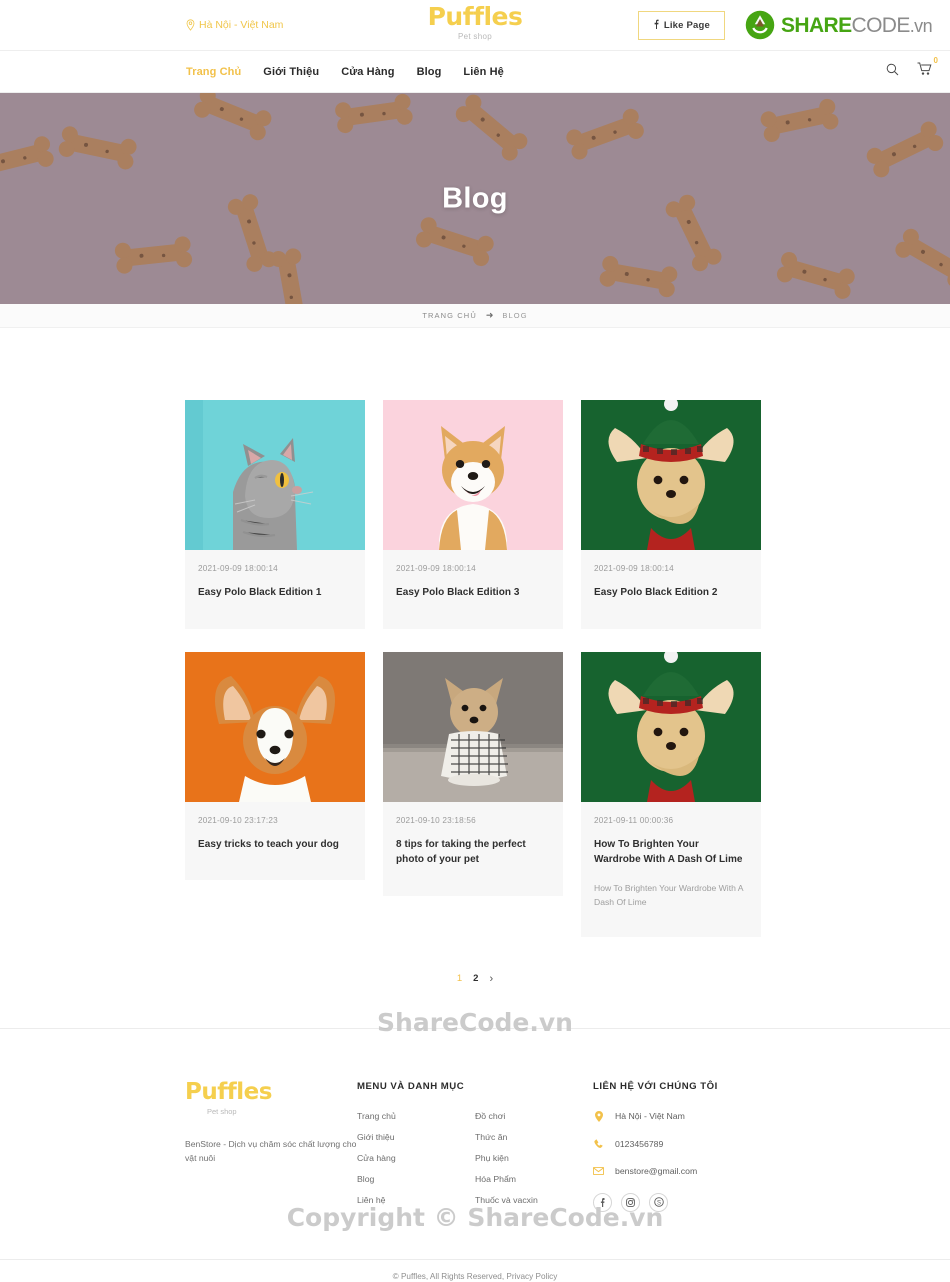 The width and height of the screenshot is (950, 1282). What do you see at coordinates (531, 1276) in the screenshot?
I see `privacy-policy-link: Privacy Policy` at bounding box center [531, 1276].